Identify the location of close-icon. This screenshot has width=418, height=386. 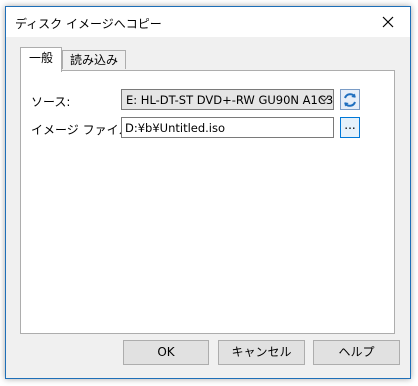
(388, 21).